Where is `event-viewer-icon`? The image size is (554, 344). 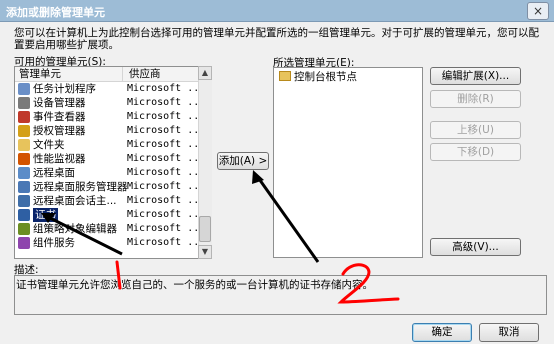
event-viewer-icon is located at coordinates (24, 117).